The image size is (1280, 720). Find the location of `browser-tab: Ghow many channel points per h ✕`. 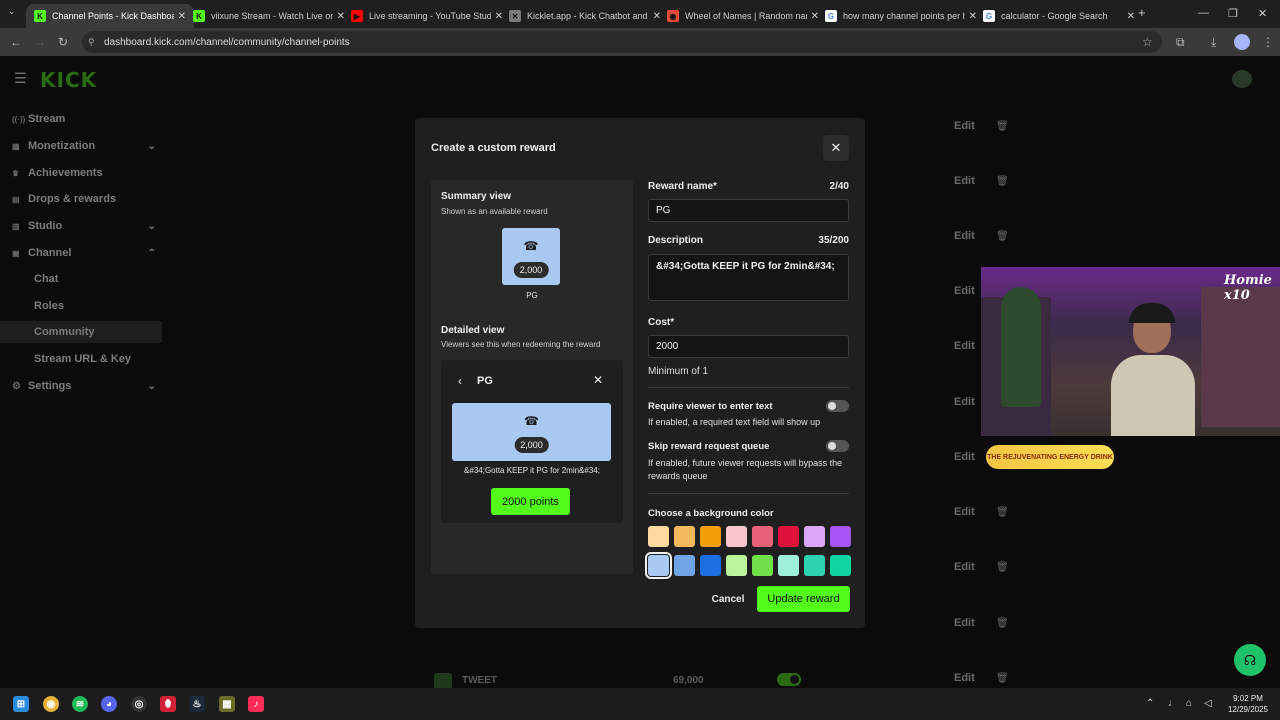

browser-tab: Ghow many channel points per h ✕ is located at coordinates (901, 16).